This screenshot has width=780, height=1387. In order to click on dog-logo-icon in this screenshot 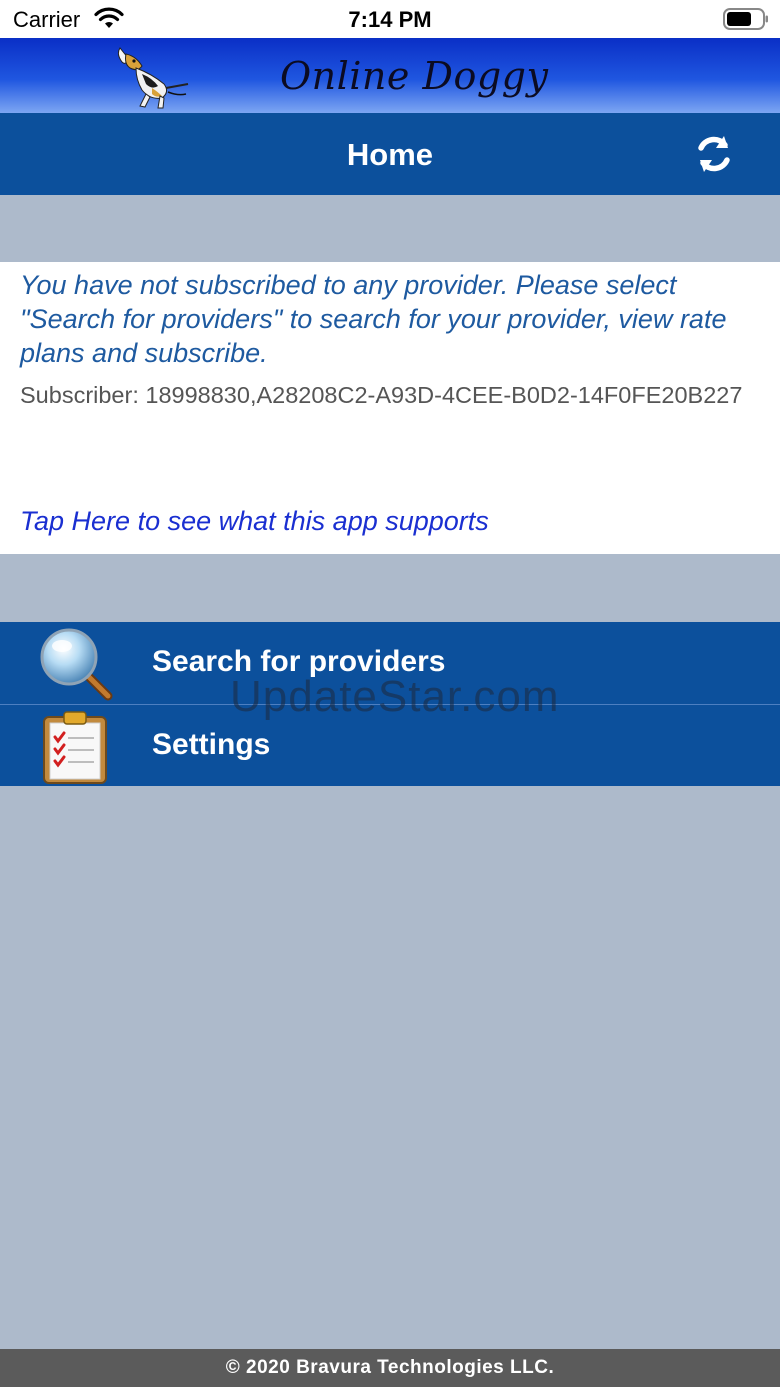, I will do `click(153, 78)`.